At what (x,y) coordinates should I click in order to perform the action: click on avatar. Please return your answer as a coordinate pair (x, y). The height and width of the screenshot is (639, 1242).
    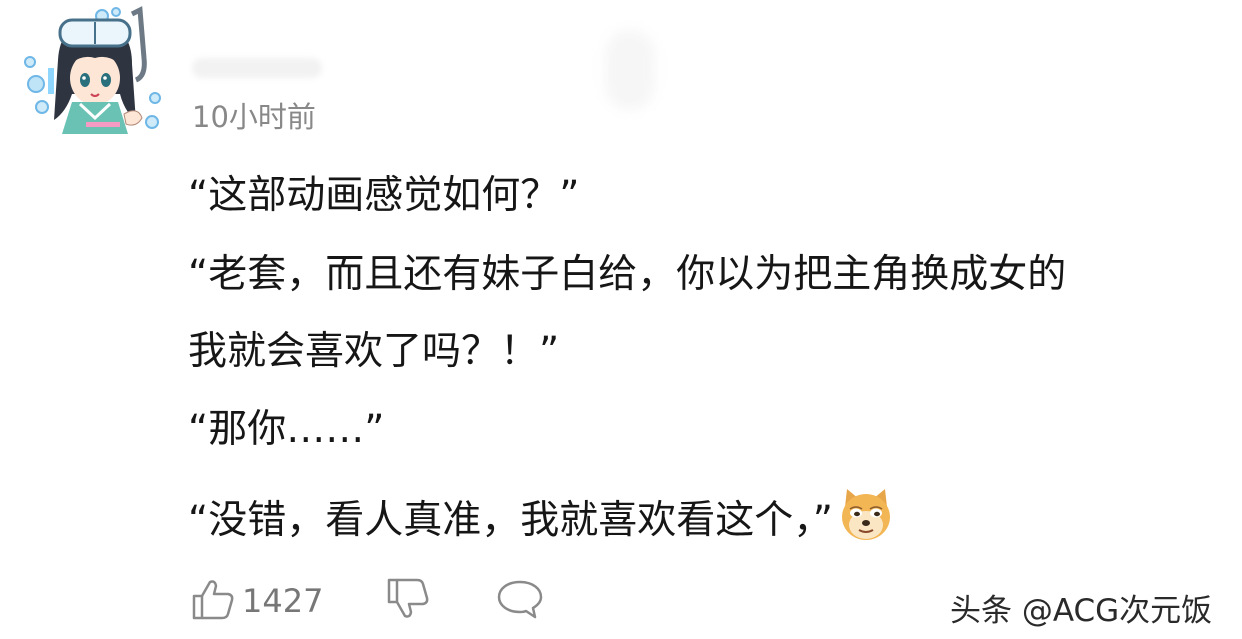
    Looking at the image, I should click on (95, 71).